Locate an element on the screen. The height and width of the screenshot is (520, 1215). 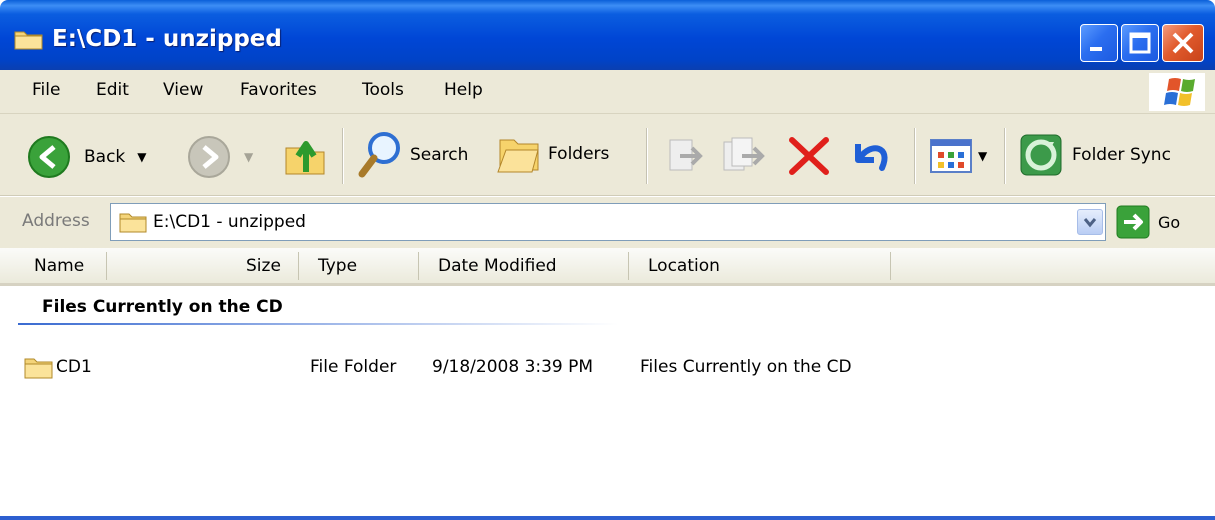
column-location: Location is located at coordinates (684, 266).